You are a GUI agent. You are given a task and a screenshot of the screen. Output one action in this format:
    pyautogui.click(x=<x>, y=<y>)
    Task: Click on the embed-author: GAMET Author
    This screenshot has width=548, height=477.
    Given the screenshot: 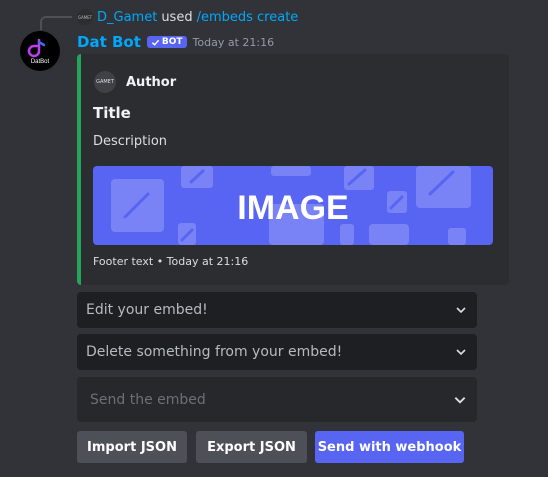 What is the action you would take?
    pyautogui.click(x=135, y=82)
    